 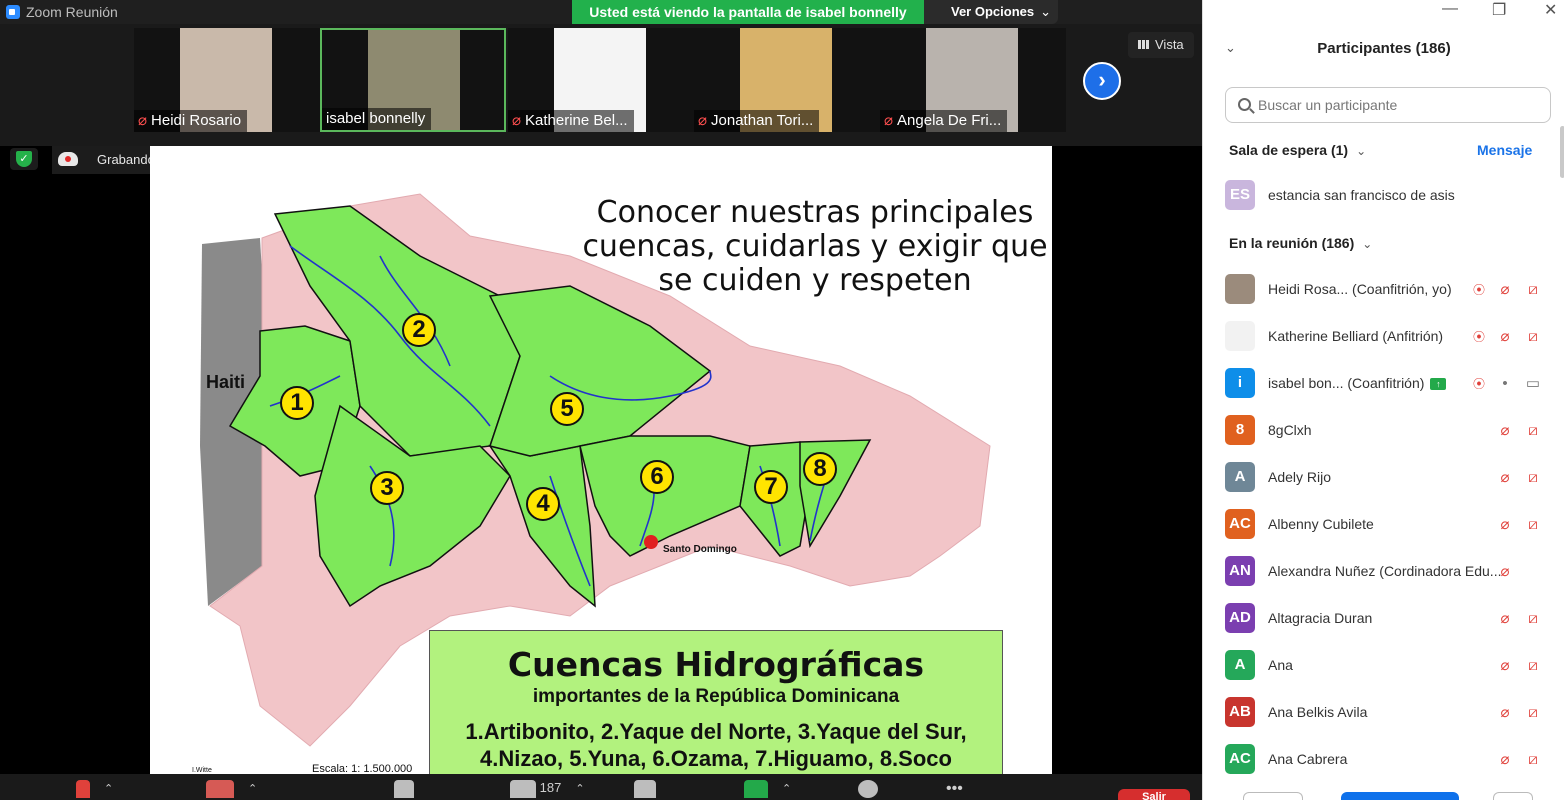 I want to click on start-video-button: ⌃, so click(x=231, y=790).